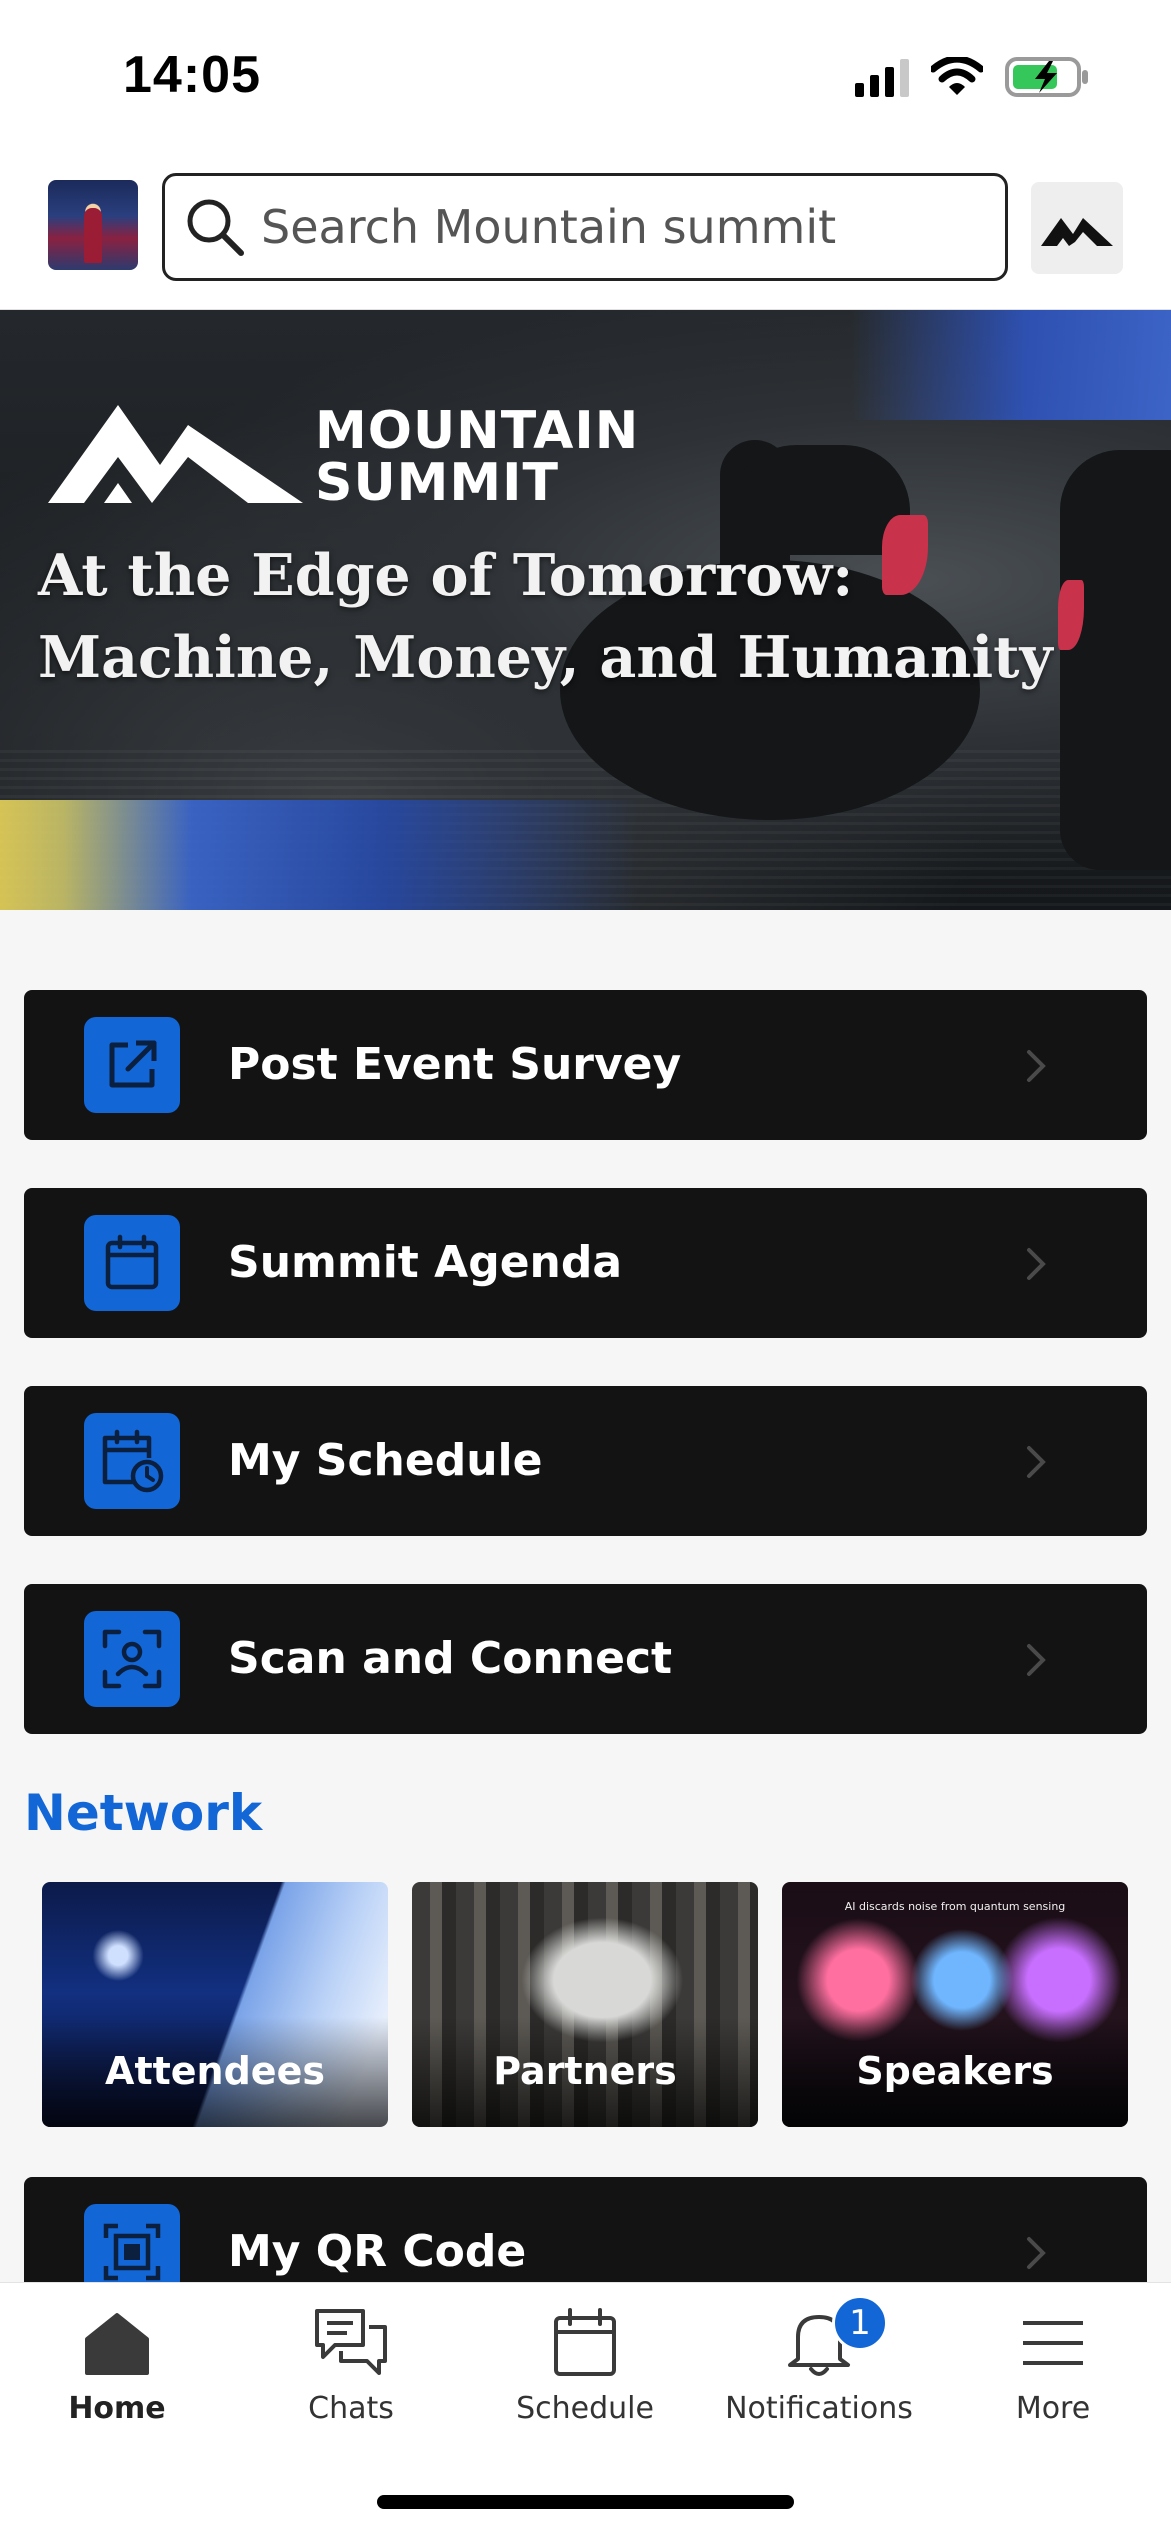 This screenshot has height=2533, width=1171. Describe the element at coordinates (192, 75) in the screenshot. I see `status-time: 14:05` at that location.